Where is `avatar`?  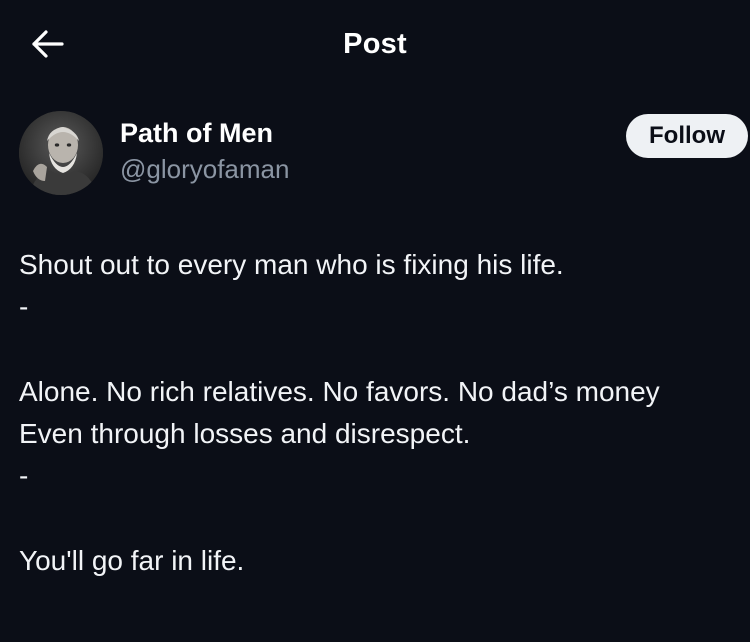
avatar is located at coordinates (61, 153).